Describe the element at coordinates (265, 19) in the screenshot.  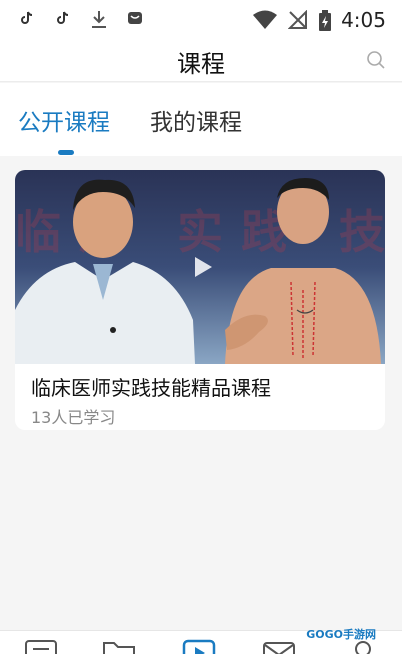
I see `wifi-icon` at that location.